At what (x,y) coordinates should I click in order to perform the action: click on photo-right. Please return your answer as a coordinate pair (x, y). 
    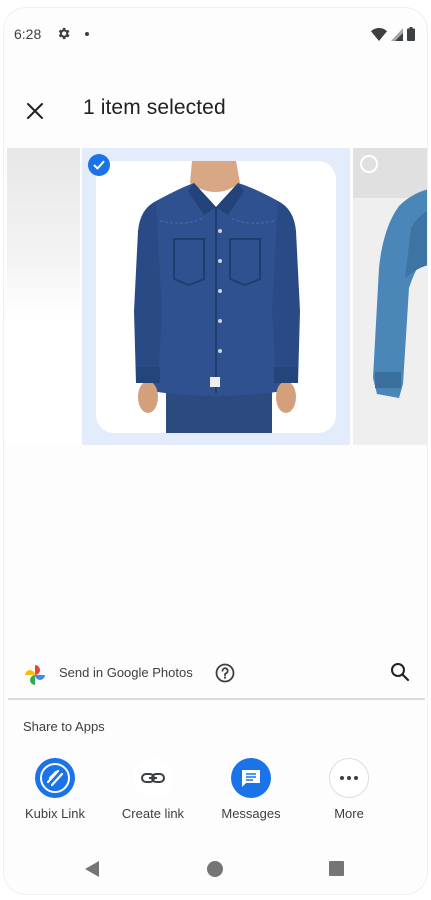
    Looking at the image, I should click on (390, 296).